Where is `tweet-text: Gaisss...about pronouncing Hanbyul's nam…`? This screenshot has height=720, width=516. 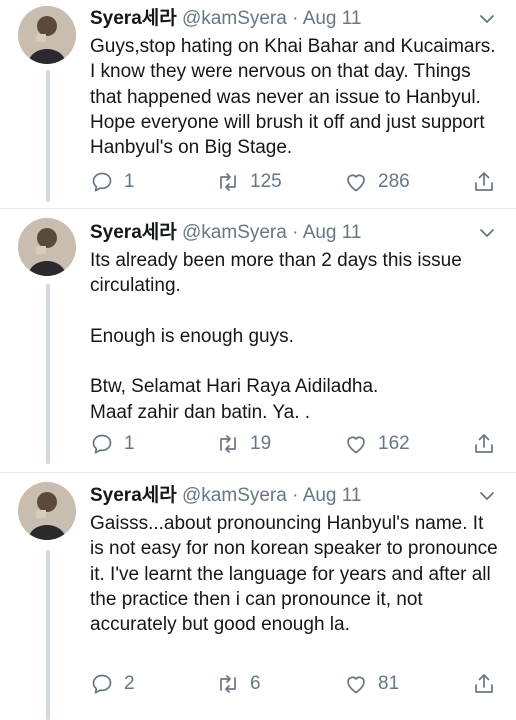 tweet-text: Gaisss...about pronouncing Hanbyul's nam… is located at coordinates (294, 574).